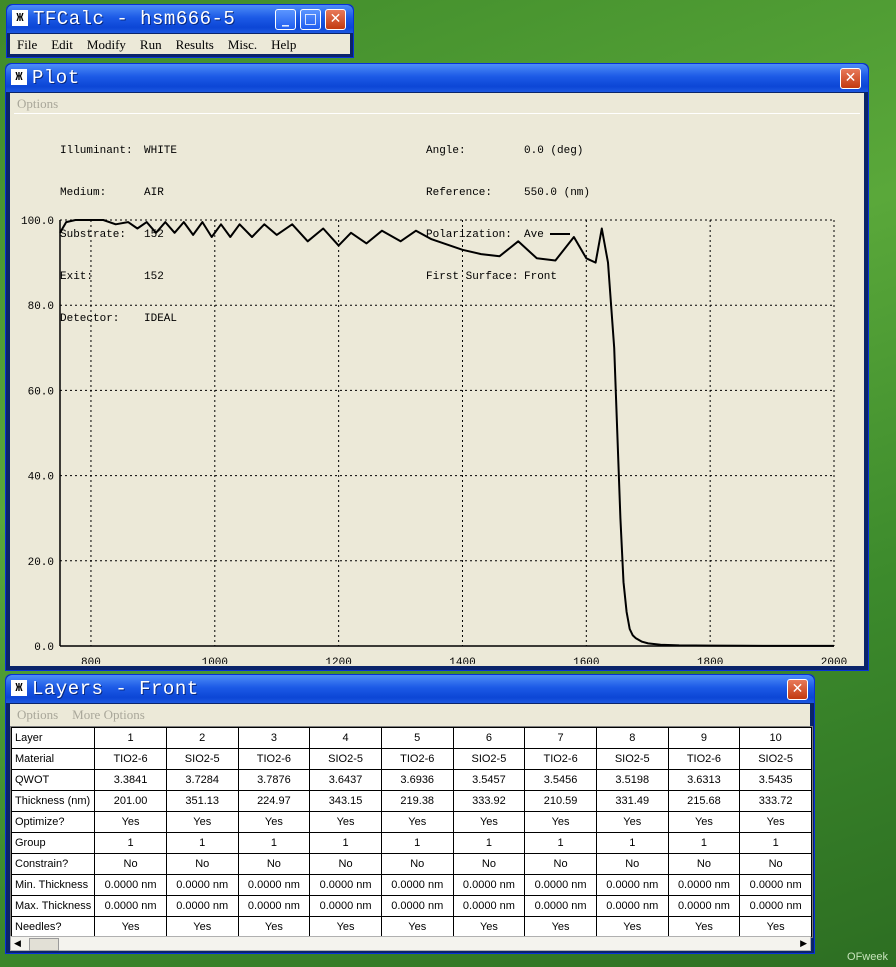 The width and height of the screenshot is (896, 967). What do you see at coordinates (53, 759) in the screenshot?
I see `row-header: Material` at bounding box center [53, 759].